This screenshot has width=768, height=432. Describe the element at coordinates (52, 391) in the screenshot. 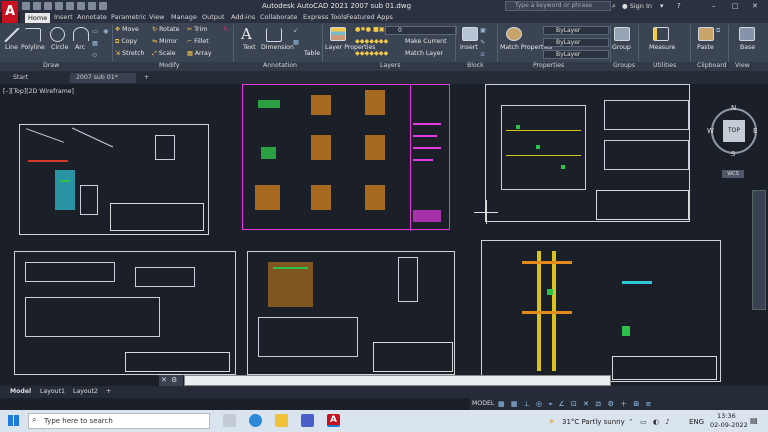

I see `tab-layout1: Layout1` at that location.